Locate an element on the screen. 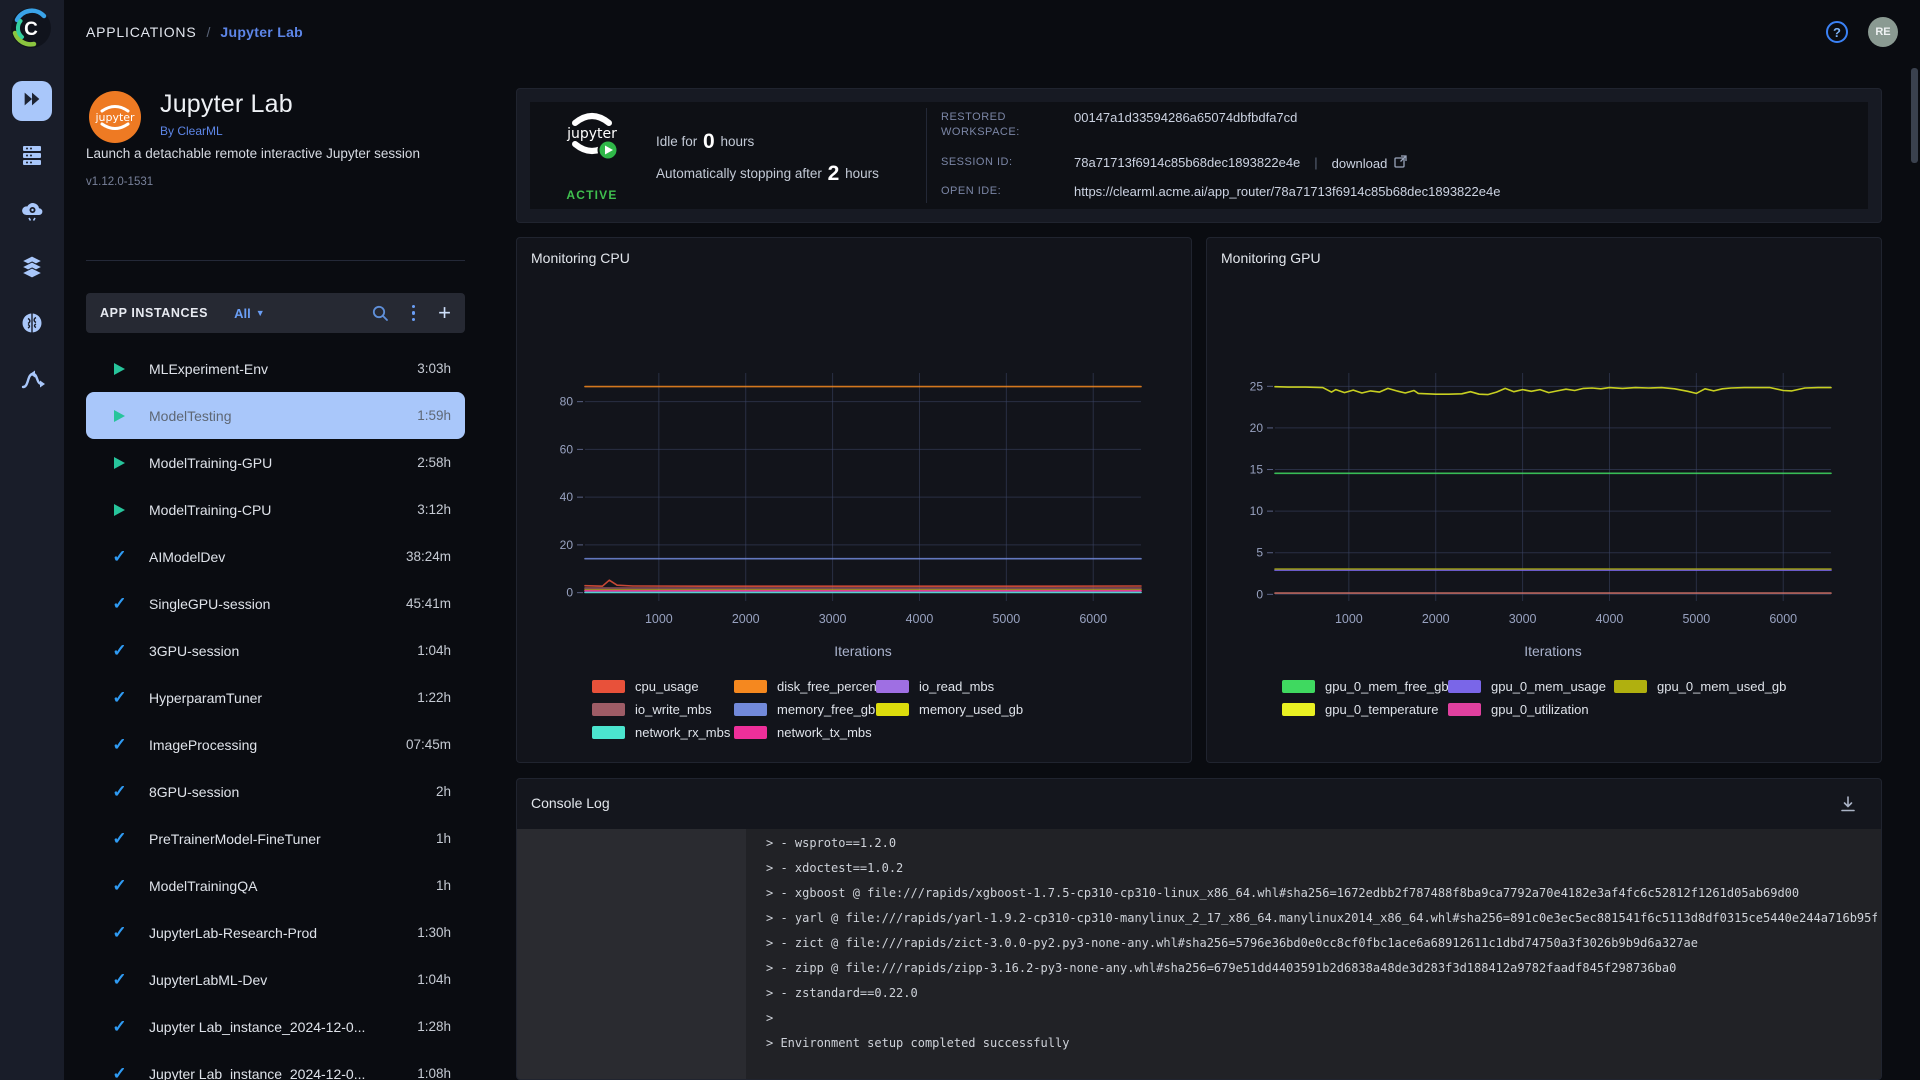 The height and width of the screenshot is (1080, 1920). instance-duration: 1:08h is located at coordinates (434, 1073).